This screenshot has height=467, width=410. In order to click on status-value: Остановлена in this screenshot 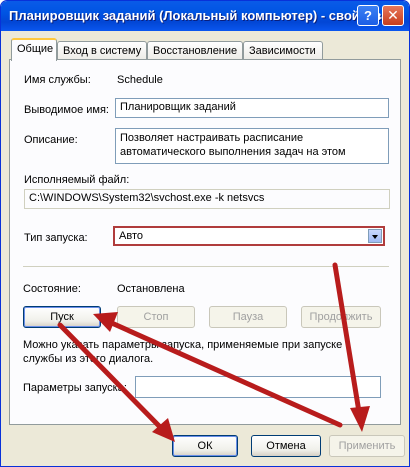, I will do `click(151, 289)`.